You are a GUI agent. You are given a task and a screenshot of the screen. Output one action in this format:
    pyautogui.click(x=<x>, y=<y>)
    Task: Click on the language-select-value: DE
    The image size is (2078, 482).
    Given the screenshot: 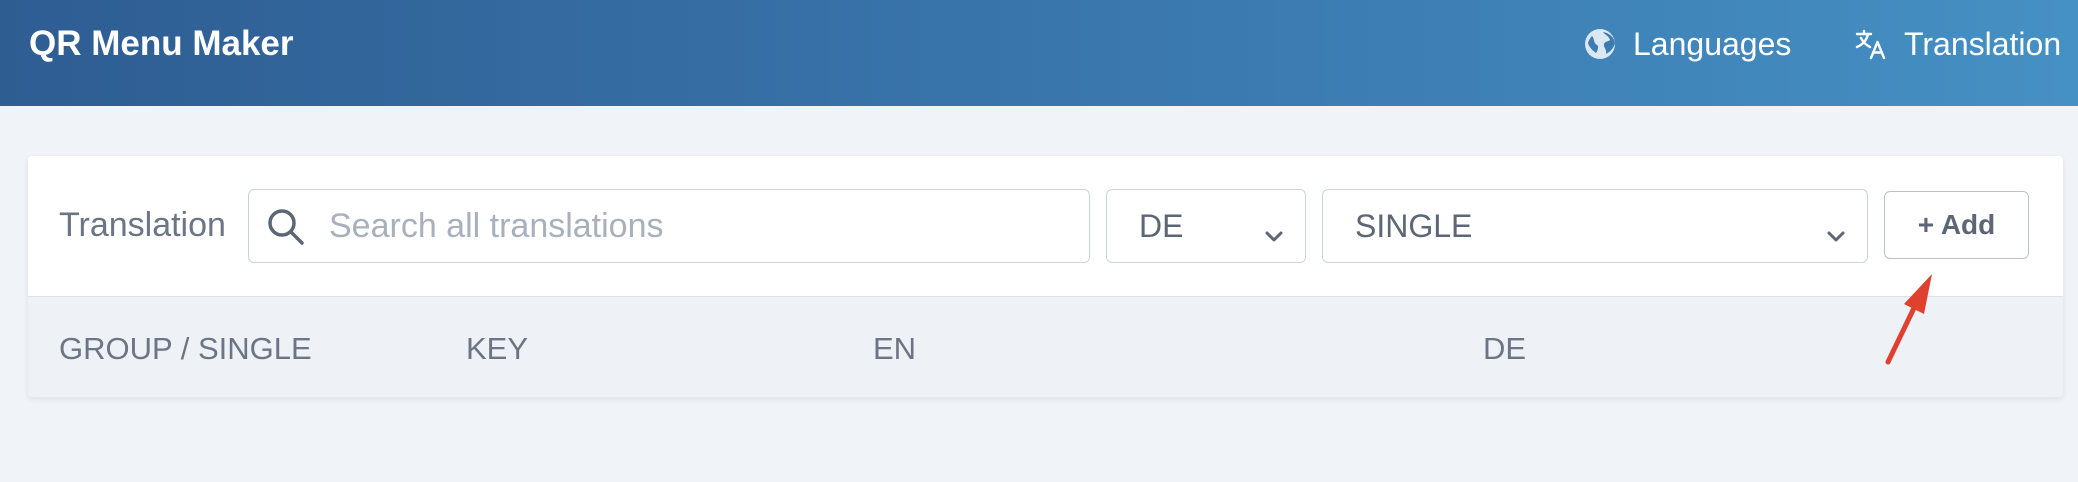 What is the action you would take?
    pyautogui.click(x=1161, y=225)
    